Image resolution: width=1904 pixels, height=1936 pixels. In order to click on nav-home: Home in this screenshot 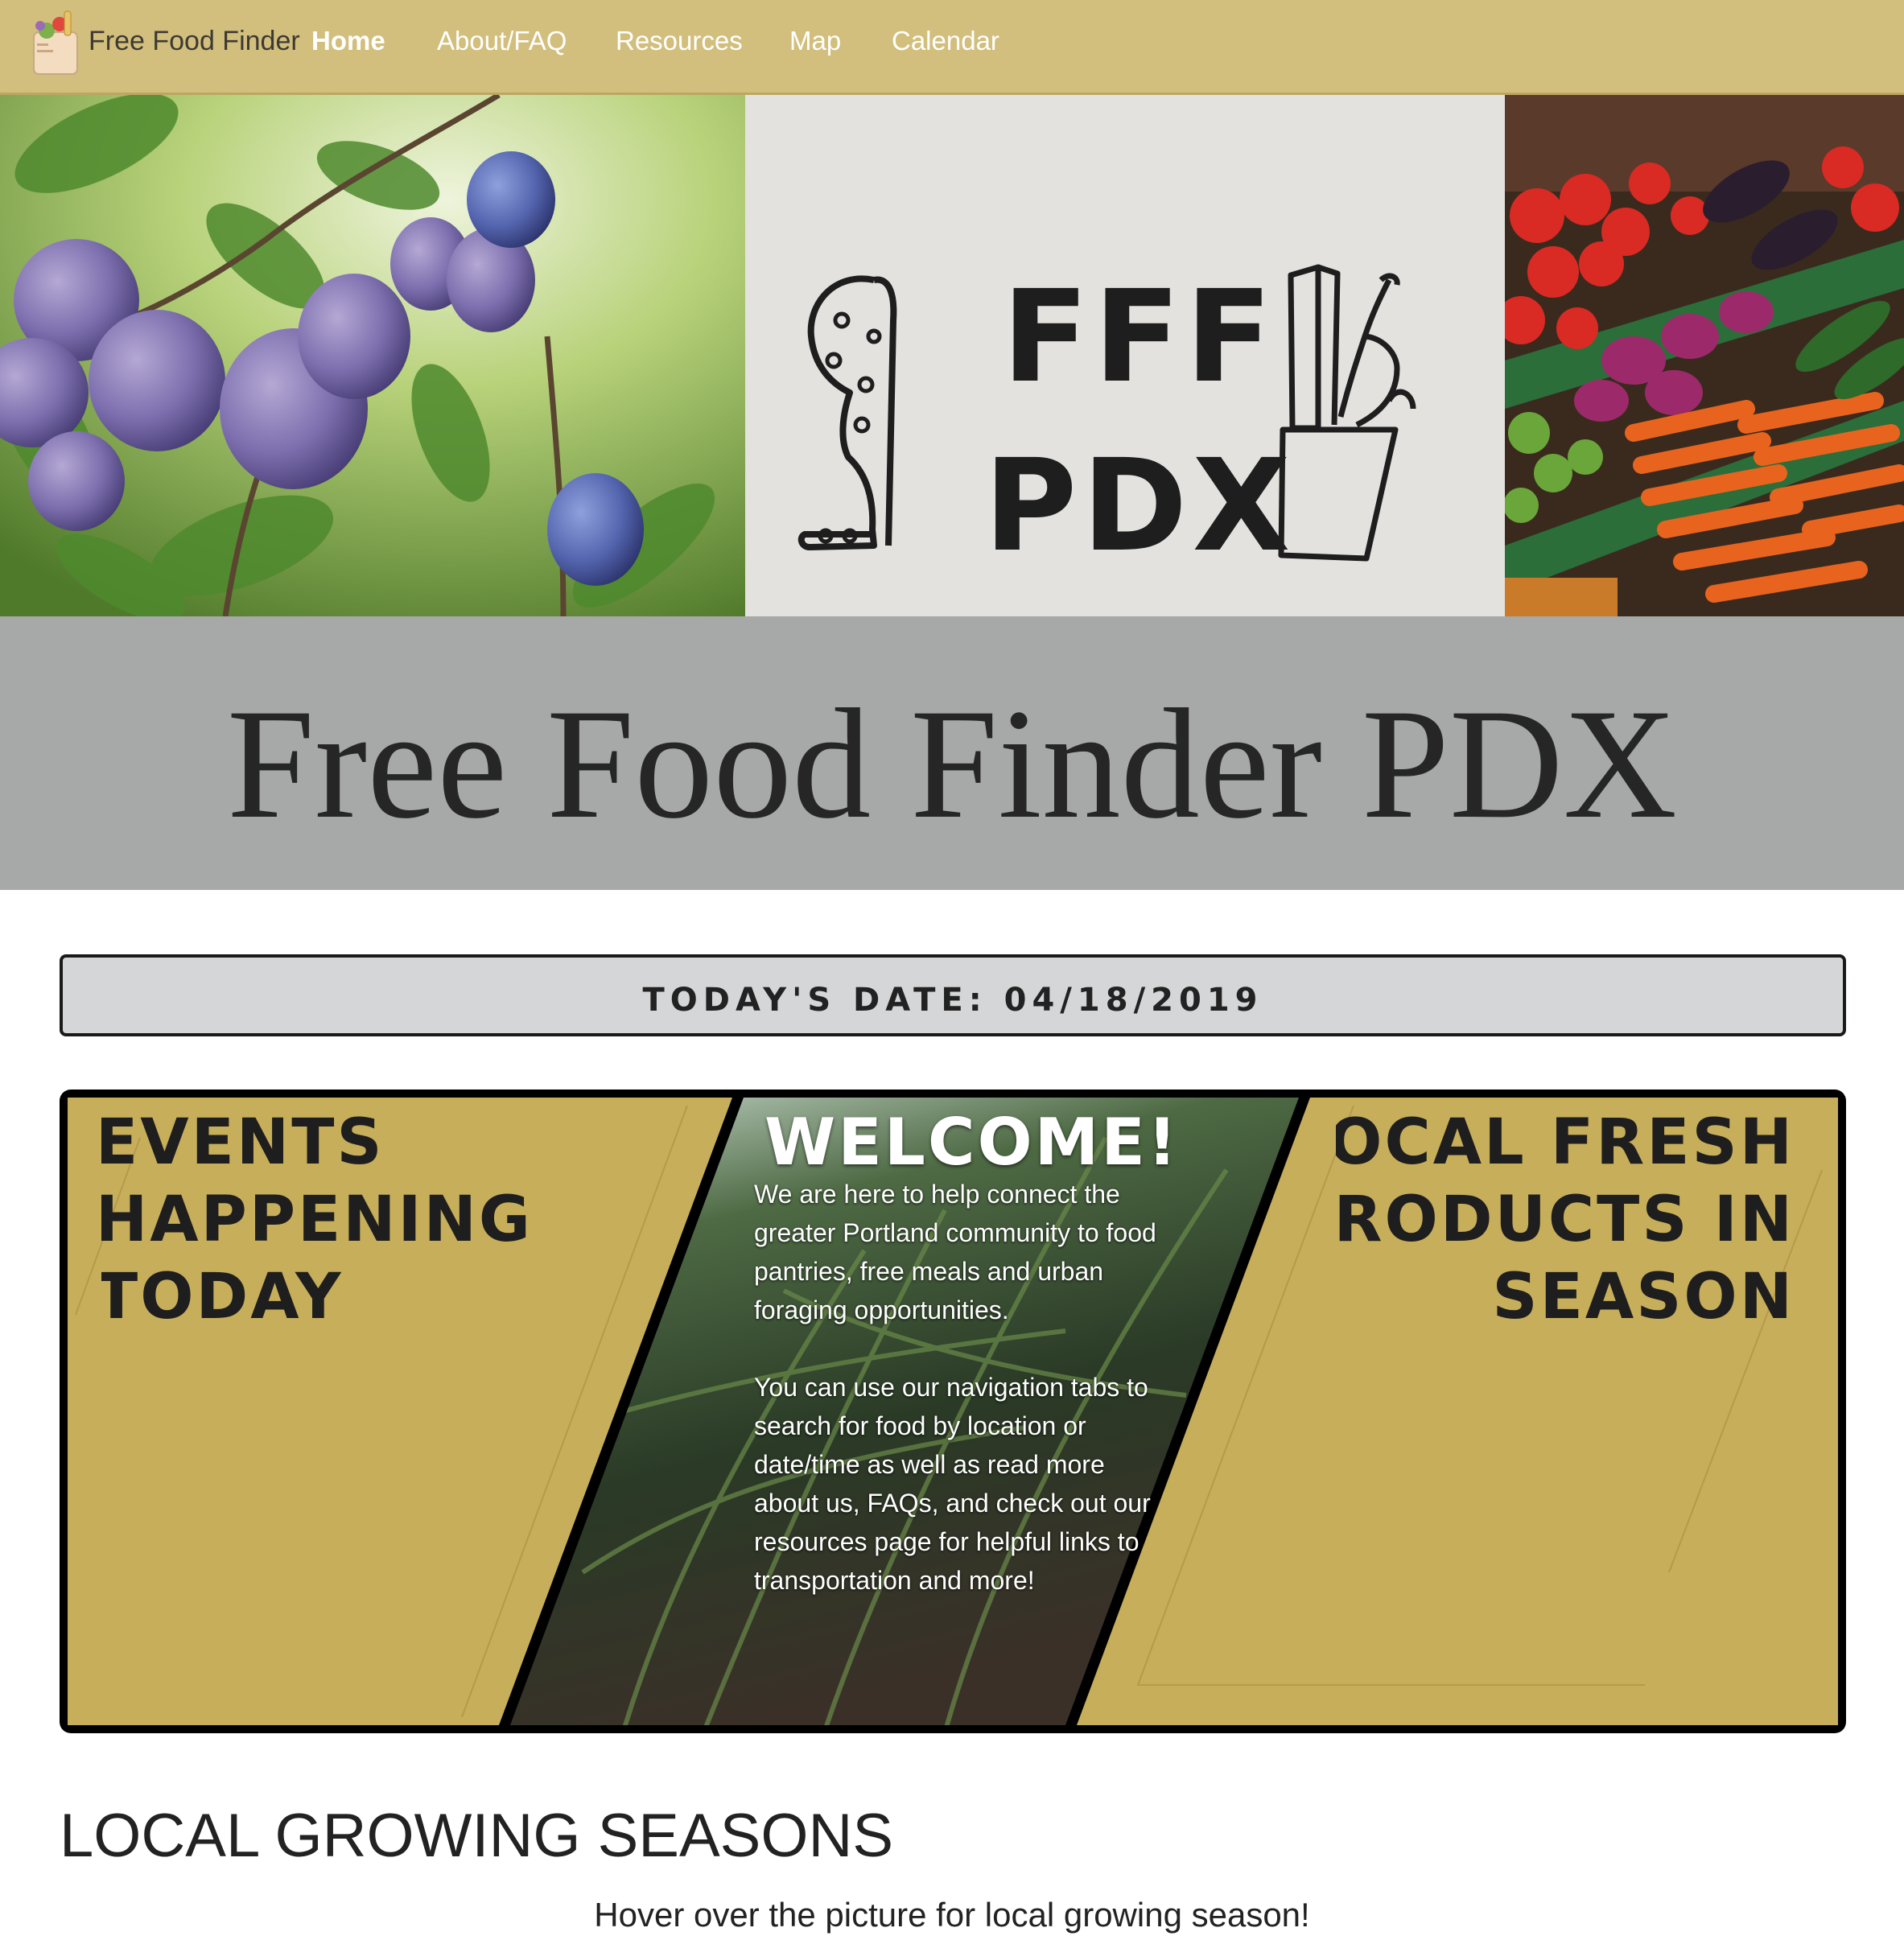, I will do `click(348, 41)`.